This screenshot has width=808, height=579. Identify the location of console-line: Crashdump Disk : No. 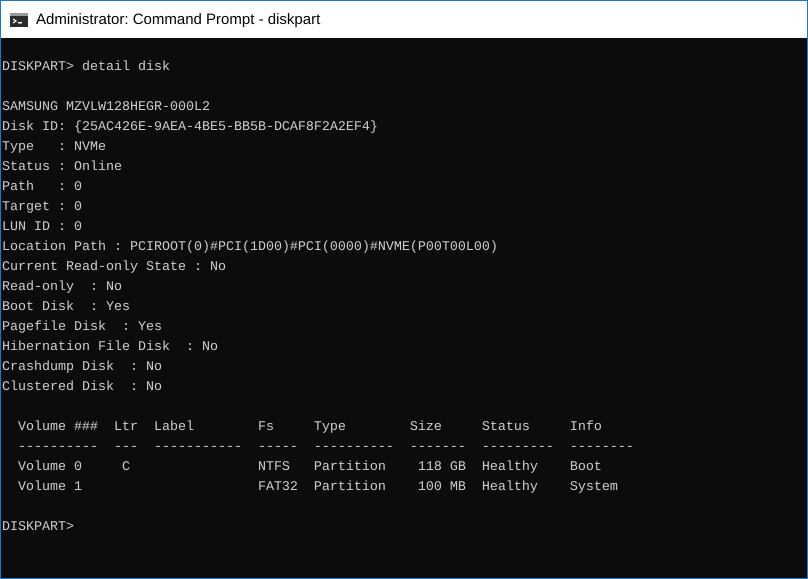
(82, 368).